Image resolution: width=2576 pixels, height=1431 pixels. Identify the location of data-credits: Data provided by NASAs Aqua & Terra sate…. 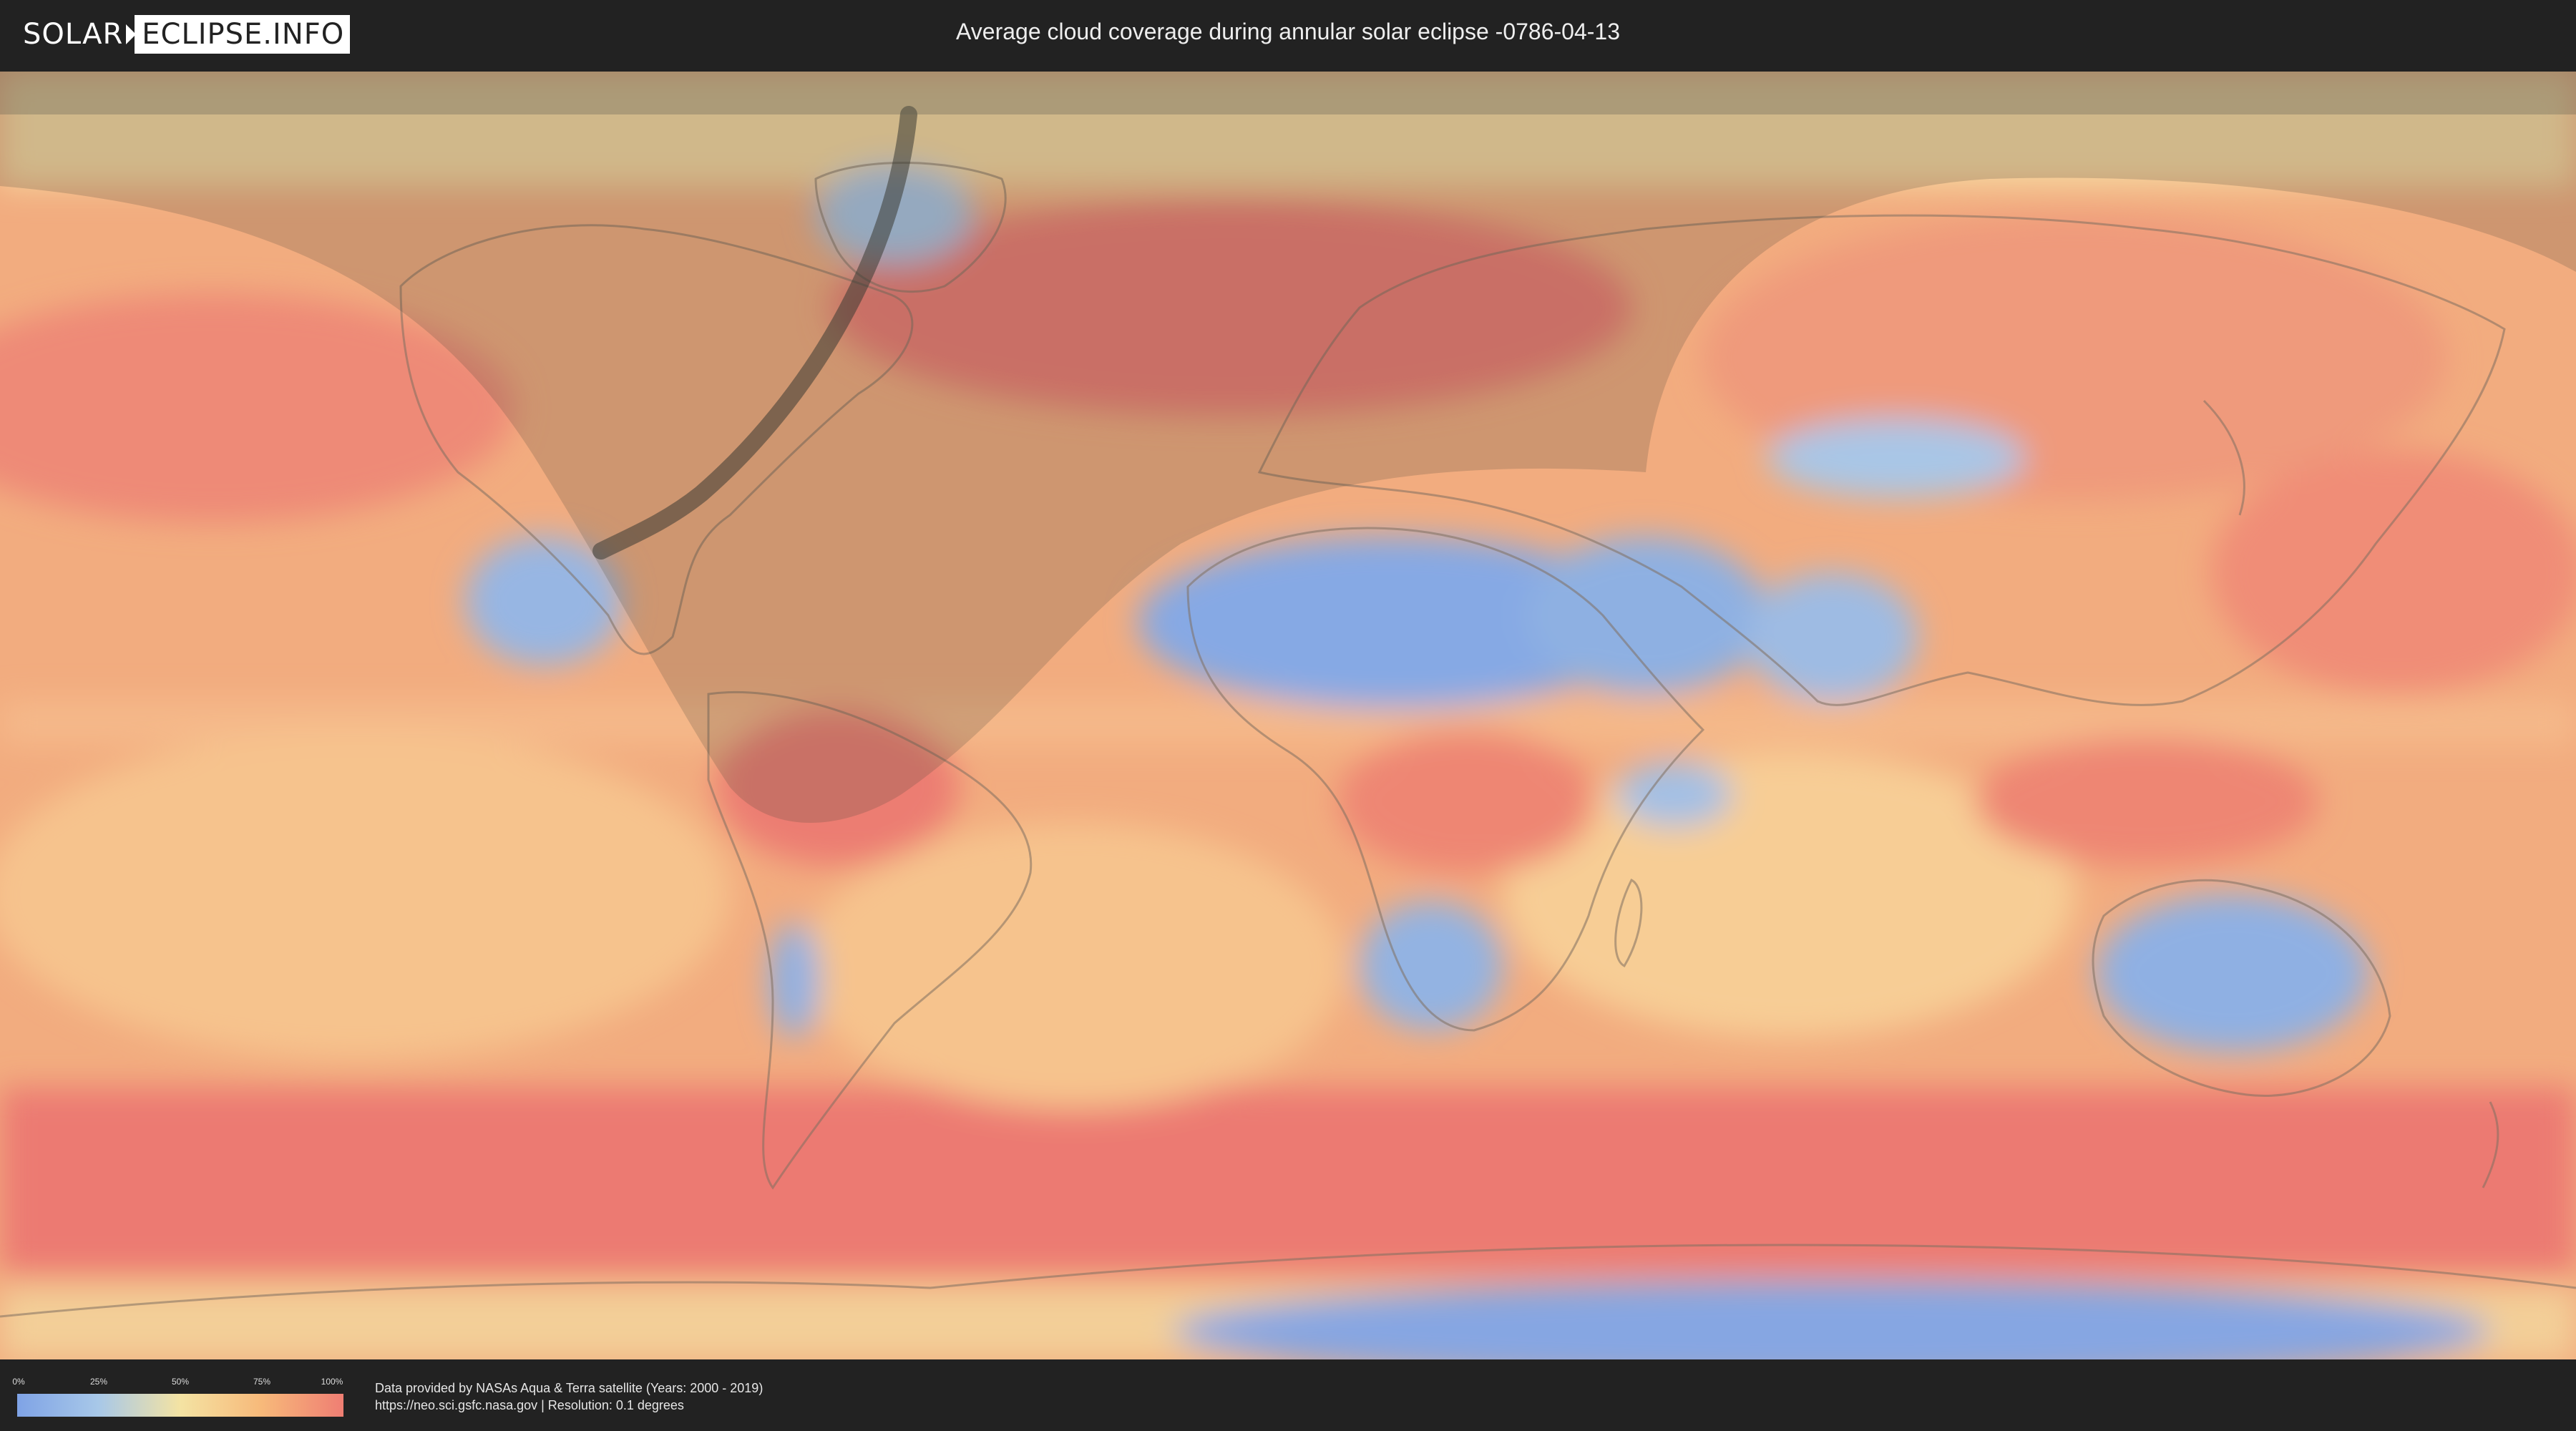
(569, 1396).